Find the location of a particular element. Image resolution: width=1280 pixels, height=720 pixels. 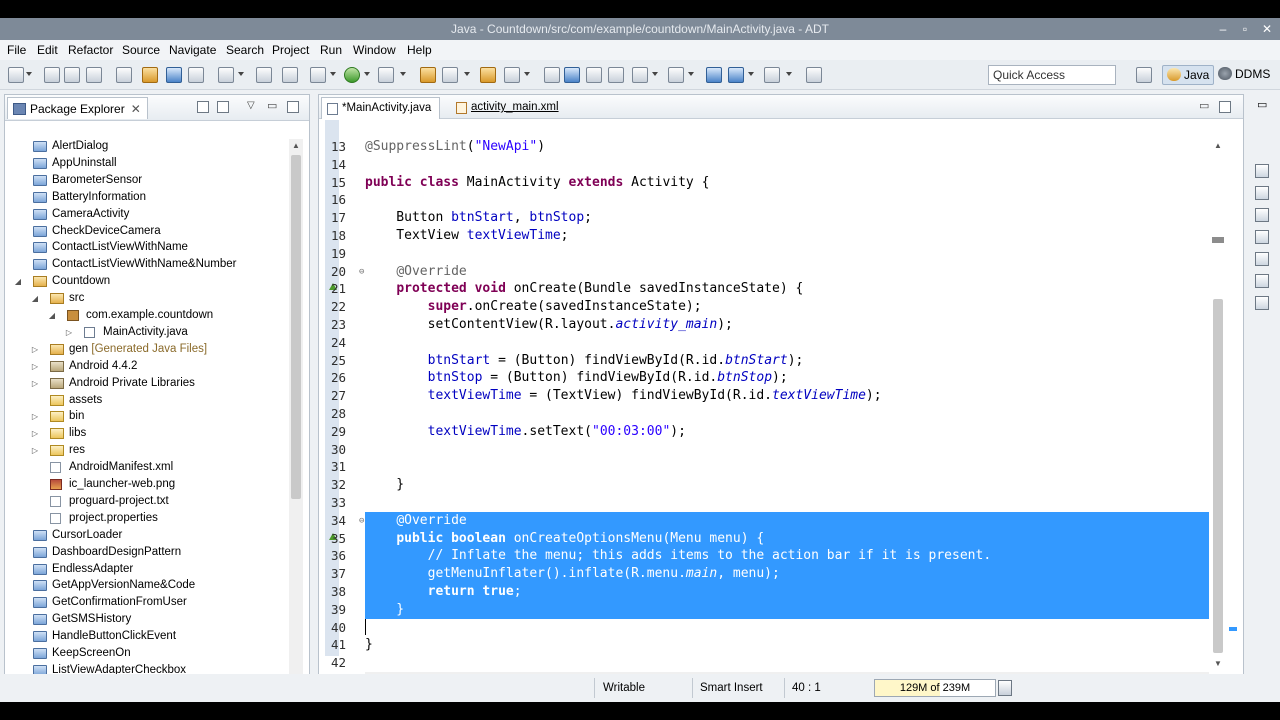

minimize-button: – is located at coordinates (1223, 29).